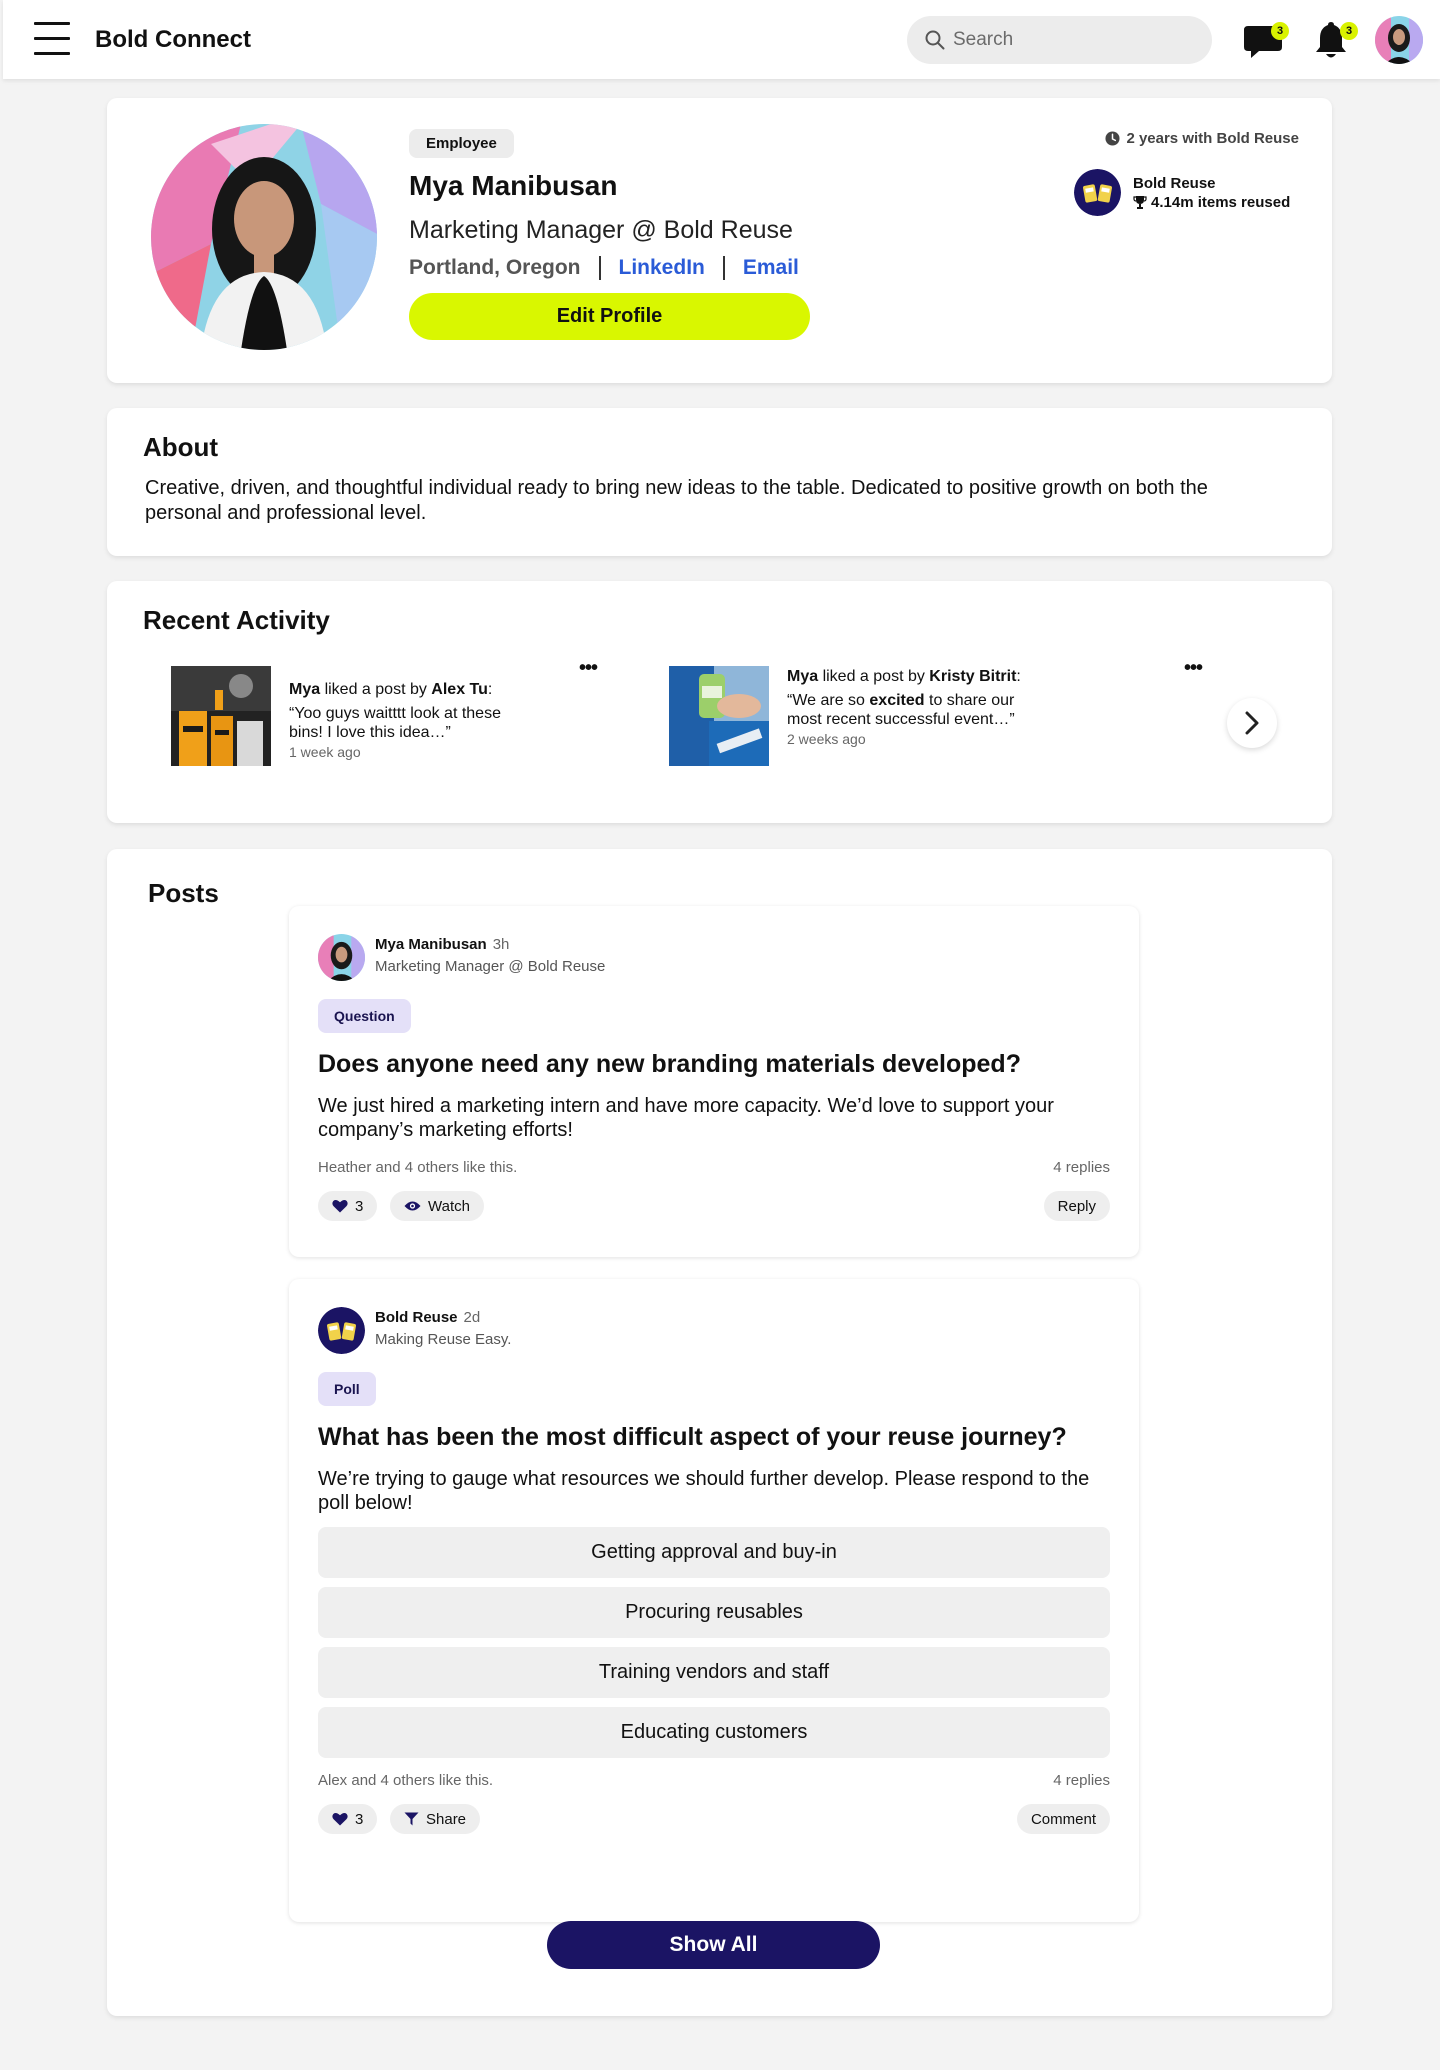  I want to click on show-all-button: Show All, so click(713, 1945).